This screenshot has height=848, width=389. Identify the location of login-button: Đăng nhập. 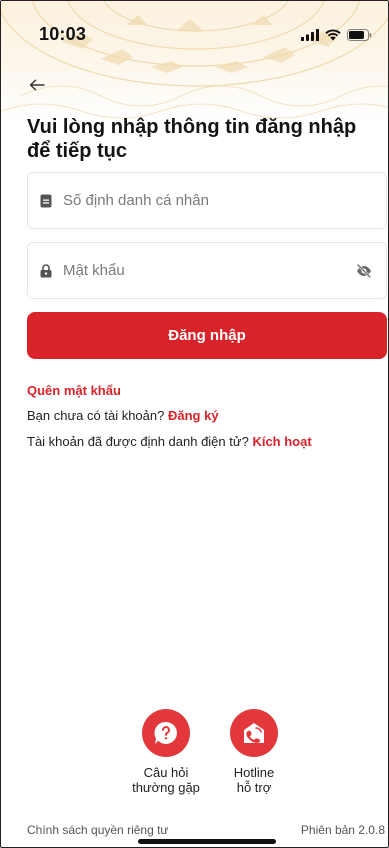
(207, 335).